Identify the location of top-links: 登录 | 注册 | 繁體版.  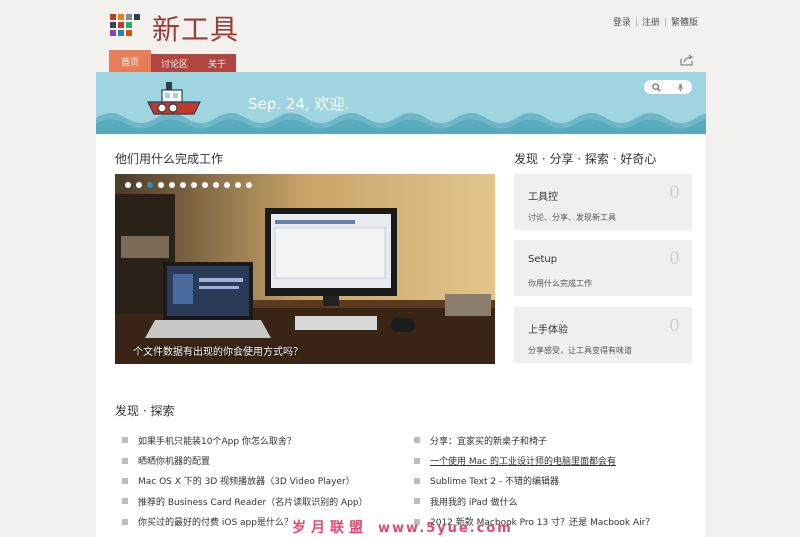
(655, 23).